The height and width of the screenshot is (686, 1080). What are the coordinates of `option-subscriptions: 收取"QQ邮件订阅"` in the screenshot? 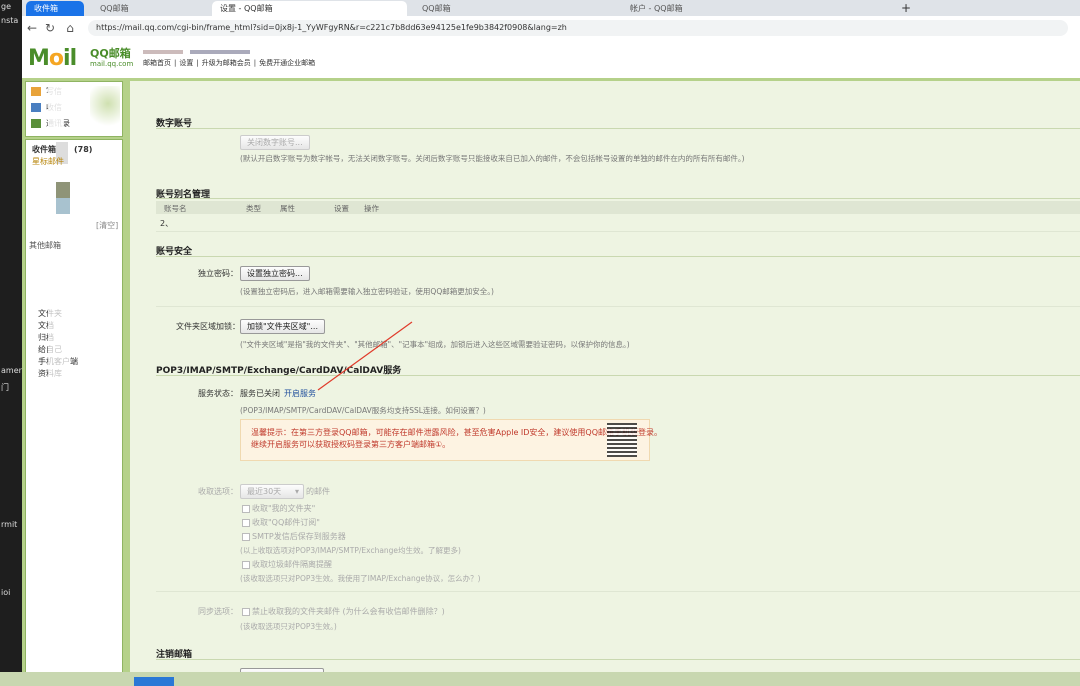 It's located at (286, 522).